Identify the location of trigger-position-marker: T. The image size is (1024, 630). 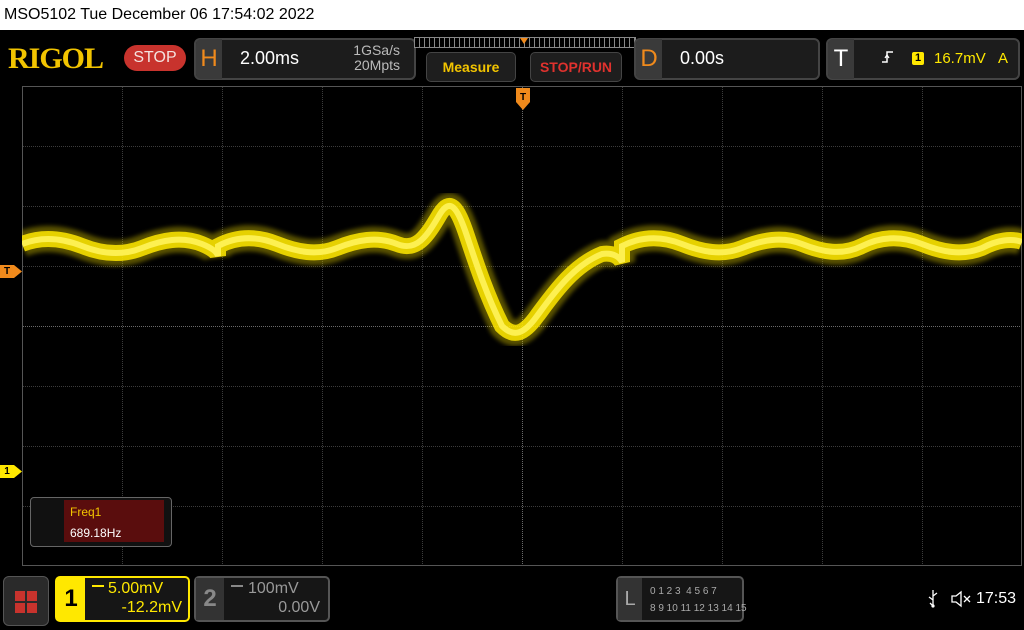
(523, 99).